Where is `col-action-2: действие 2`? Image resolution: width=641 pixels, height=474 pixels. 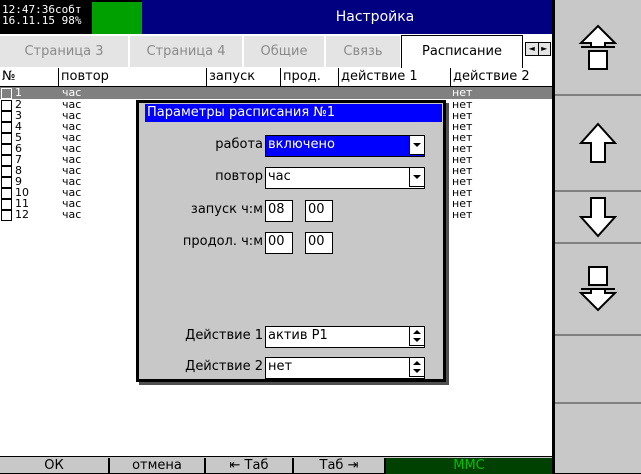
col-action-2: действие 2 is located at coordinates (502, 77).